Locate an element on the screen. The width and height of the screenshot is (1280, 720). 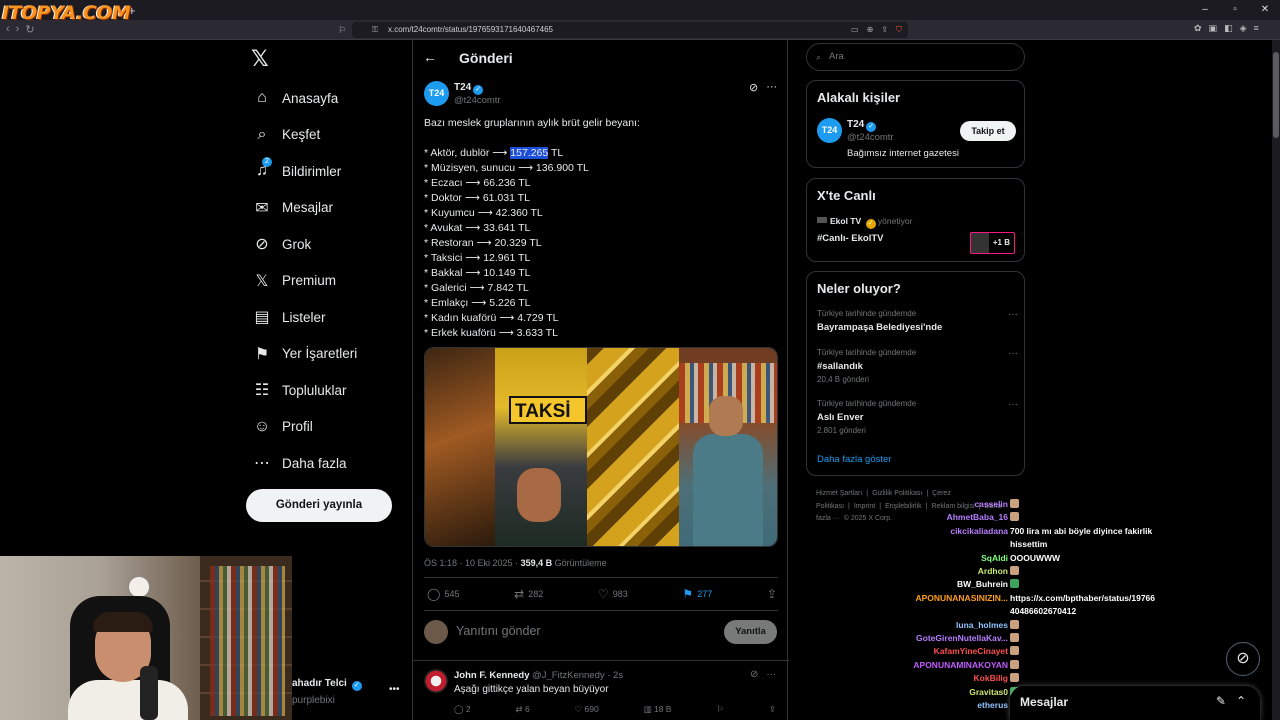
page-scrollbar is located at coordinates (1276, 380).